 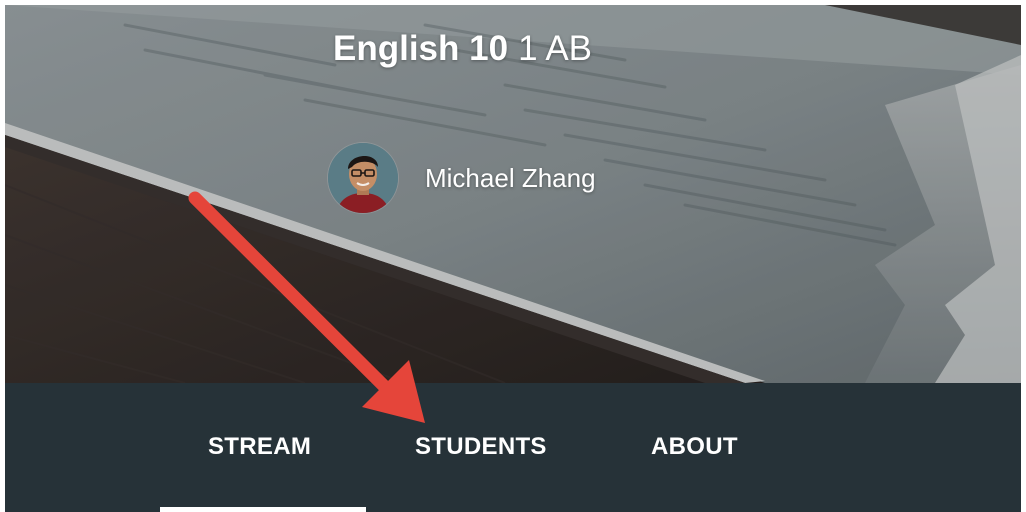 What do you see at coordinates (481, 447) in the screenshot?
I see `tab-students: STUDENTS` at bounding box center [481, 447].